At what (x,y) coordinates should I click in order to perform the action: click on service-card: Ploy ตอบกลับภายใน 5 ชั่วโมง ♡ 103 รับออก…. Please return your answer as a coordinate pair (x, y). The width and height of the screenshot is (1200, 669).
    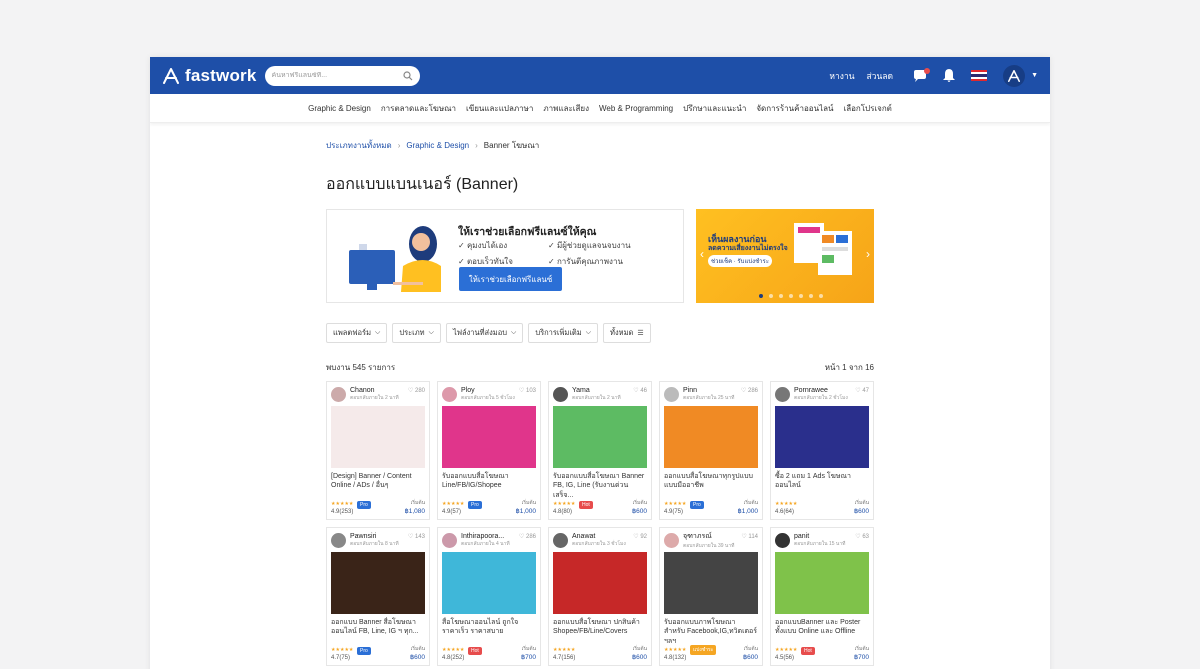
    Looking at the image, I should click on (489, 450).